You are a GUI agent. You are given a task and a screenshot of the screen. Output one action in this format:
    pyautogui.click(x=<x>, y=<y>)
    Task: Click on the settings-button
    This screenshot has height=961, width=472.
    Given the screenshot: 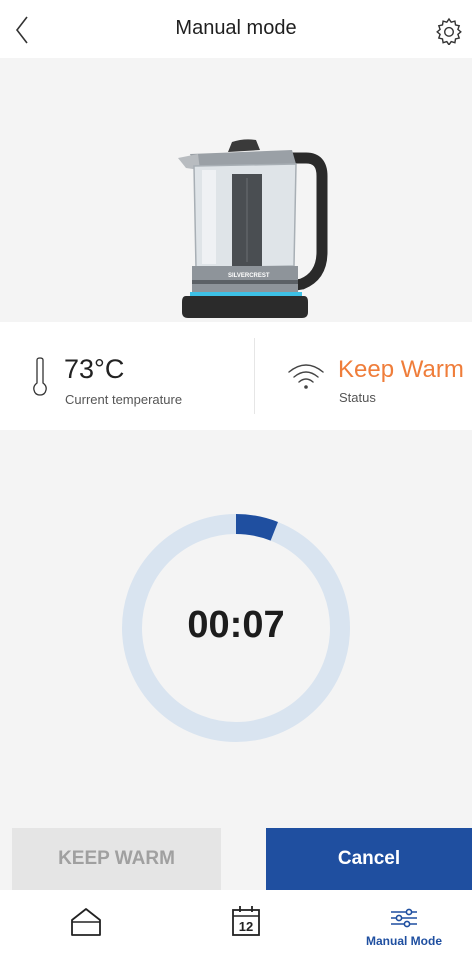 What is the action you would take?
    pyautogui.click(x=449, y=31)
    